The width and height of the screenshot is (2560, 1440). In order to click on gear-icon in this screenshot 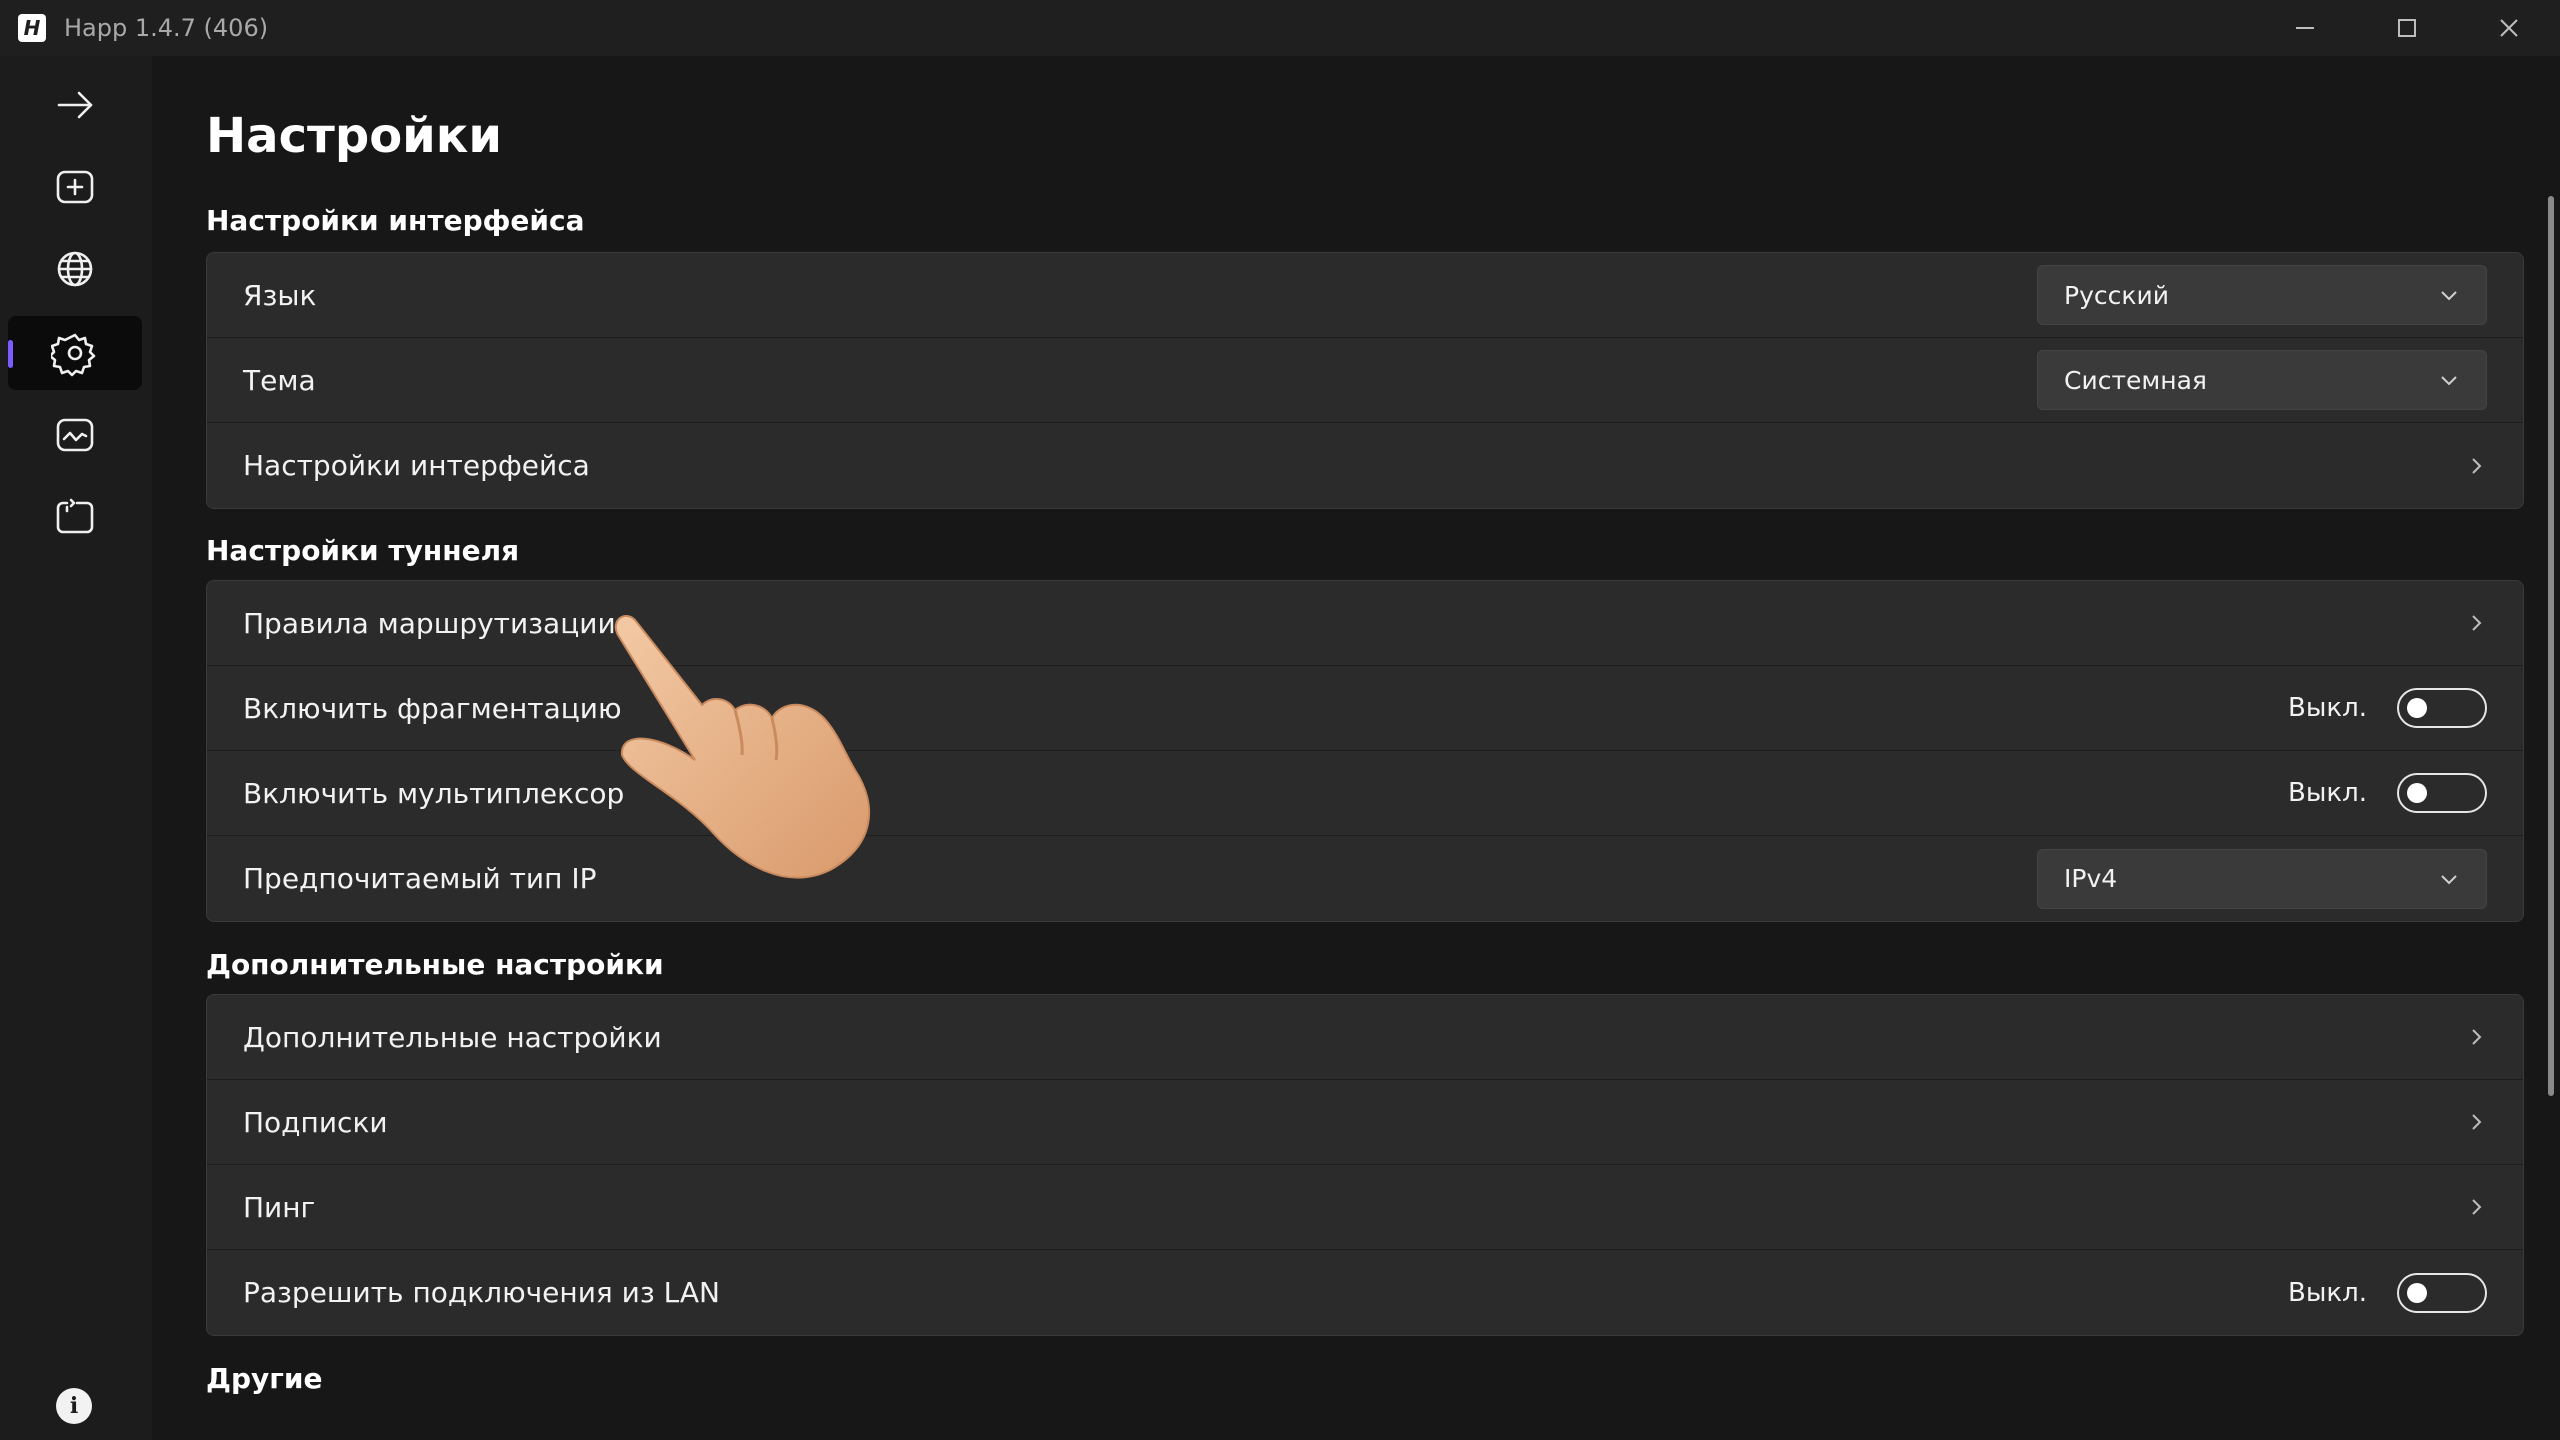, I will do `click(73, 355)`.